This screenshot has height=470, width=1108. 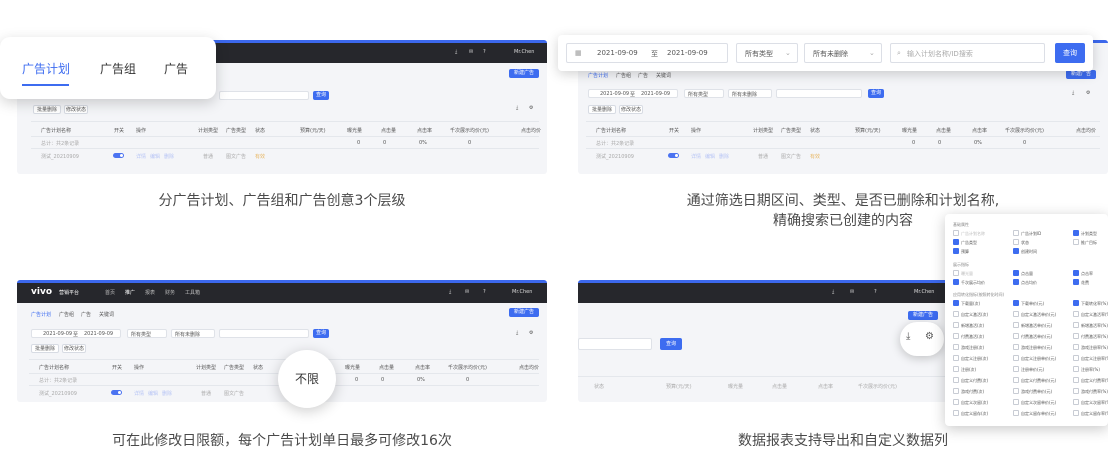 I want to click on column-checkbox: 付费激活单价(元), so click(x=1032, y=336).